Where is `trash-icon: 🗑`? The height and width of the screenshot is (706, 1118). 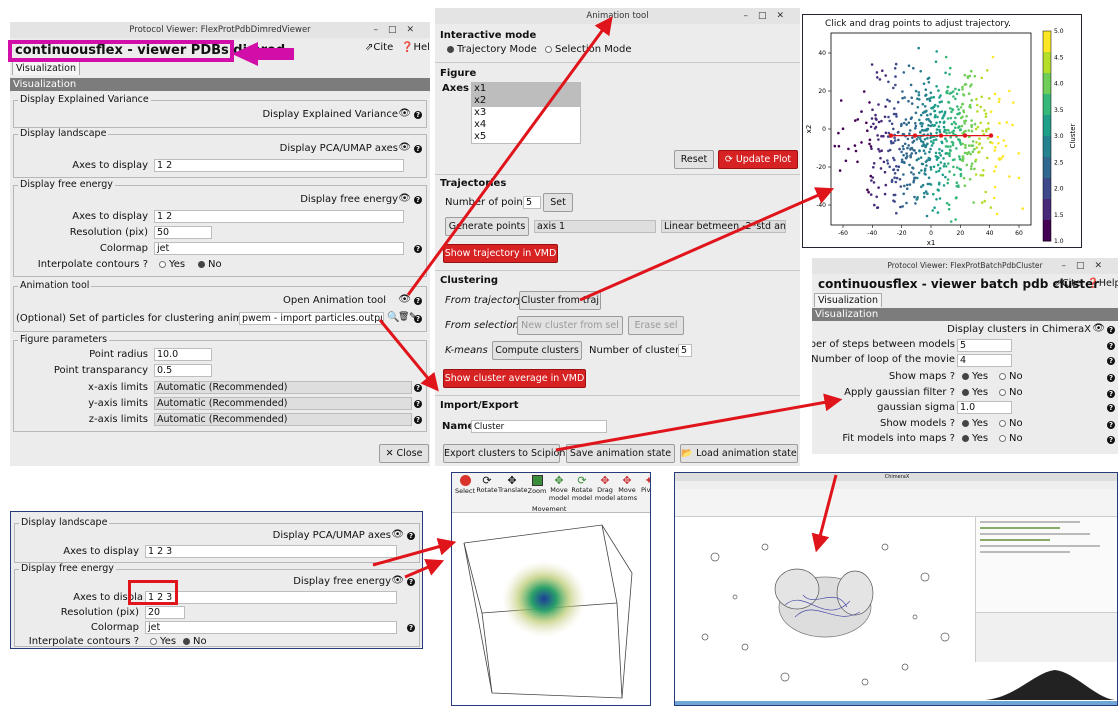
trash-icon: 🗑 is located at coordinates (403, 317).